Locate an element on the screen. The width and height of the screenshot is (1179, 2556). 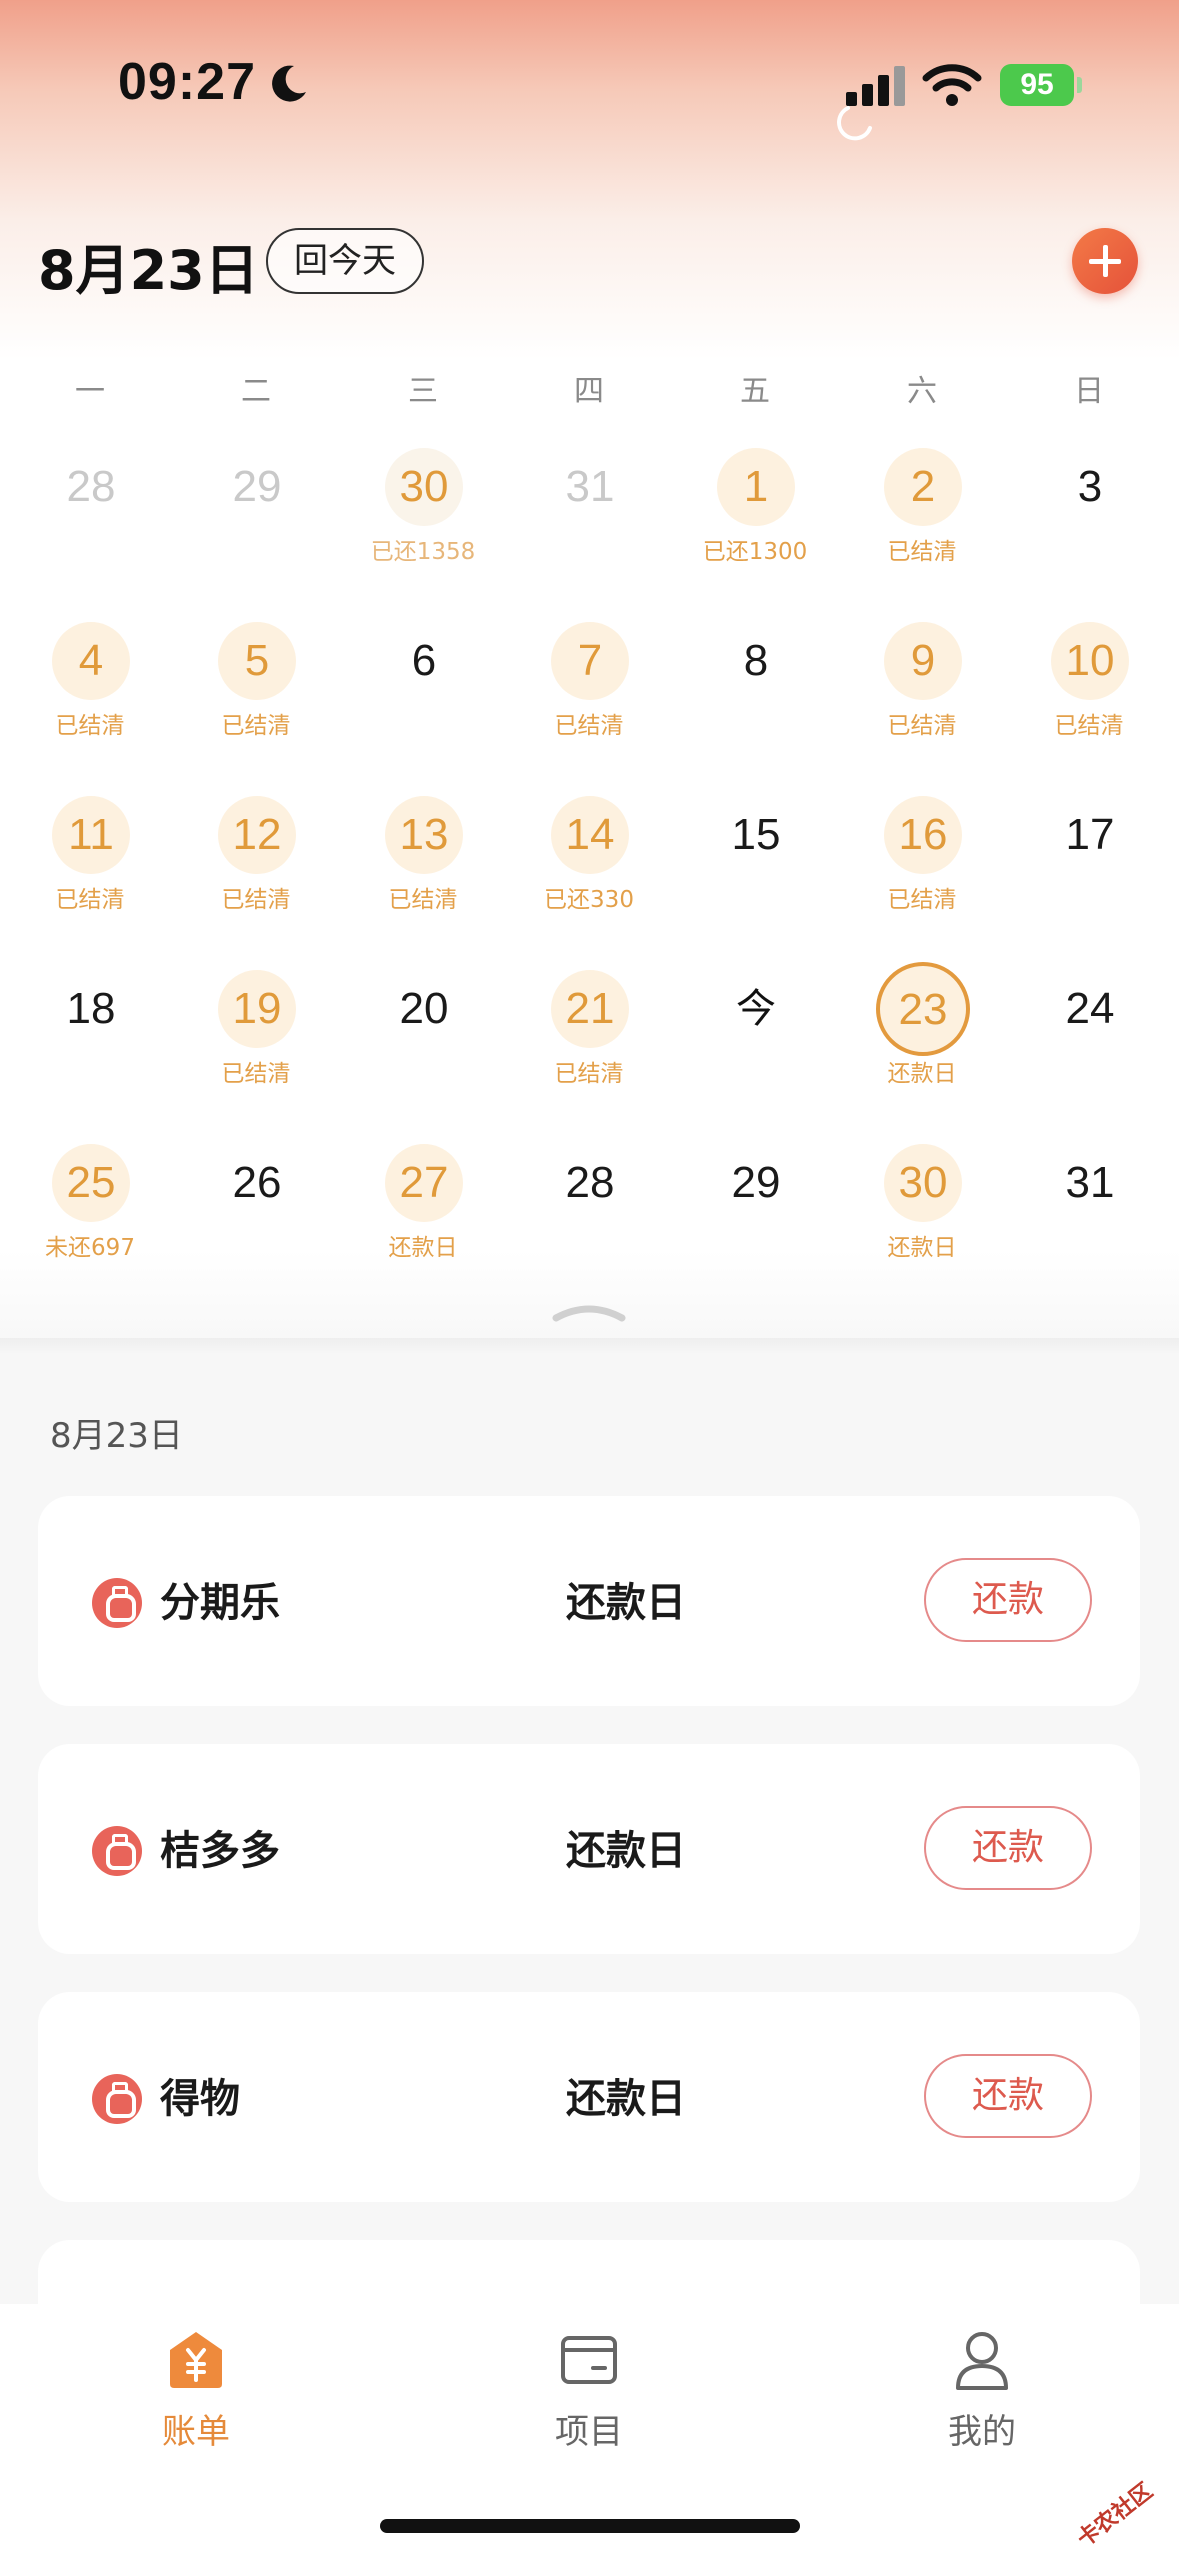
calendar-day-note: 已还330 is located at coordinates (589, 900).